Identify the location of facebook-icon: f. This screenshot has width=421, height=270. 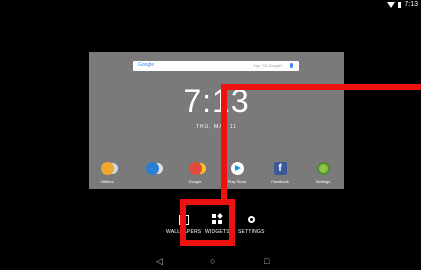
(280, 168).